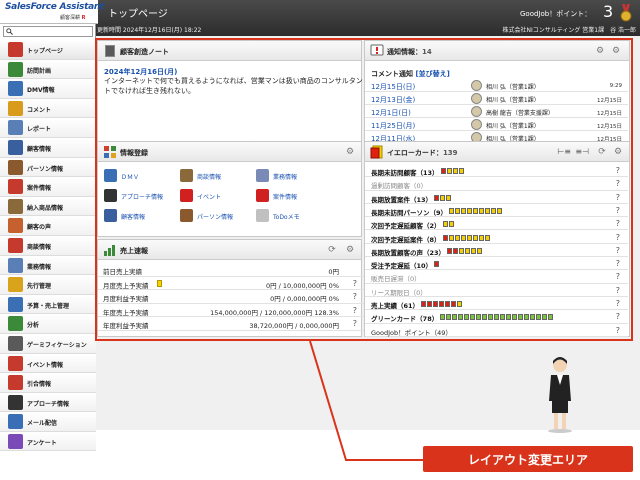 This screenshot has height=480, width=640. I want to click on sidebar-item-box: 納入商品情報, so click(48, 206).